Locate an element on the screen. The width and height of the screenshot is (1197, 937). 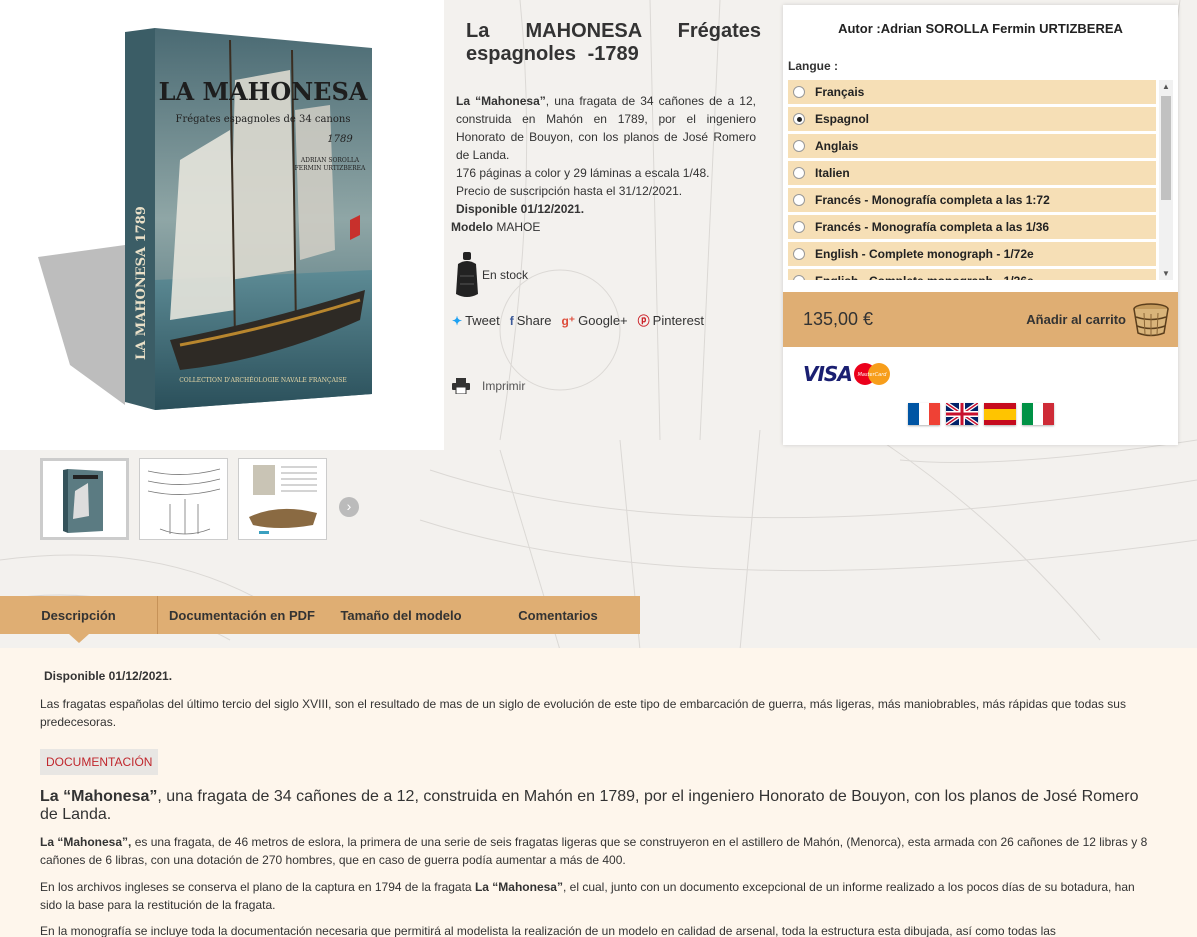
mastercard-logo: MasterCard is located at coordinates (871, 374).